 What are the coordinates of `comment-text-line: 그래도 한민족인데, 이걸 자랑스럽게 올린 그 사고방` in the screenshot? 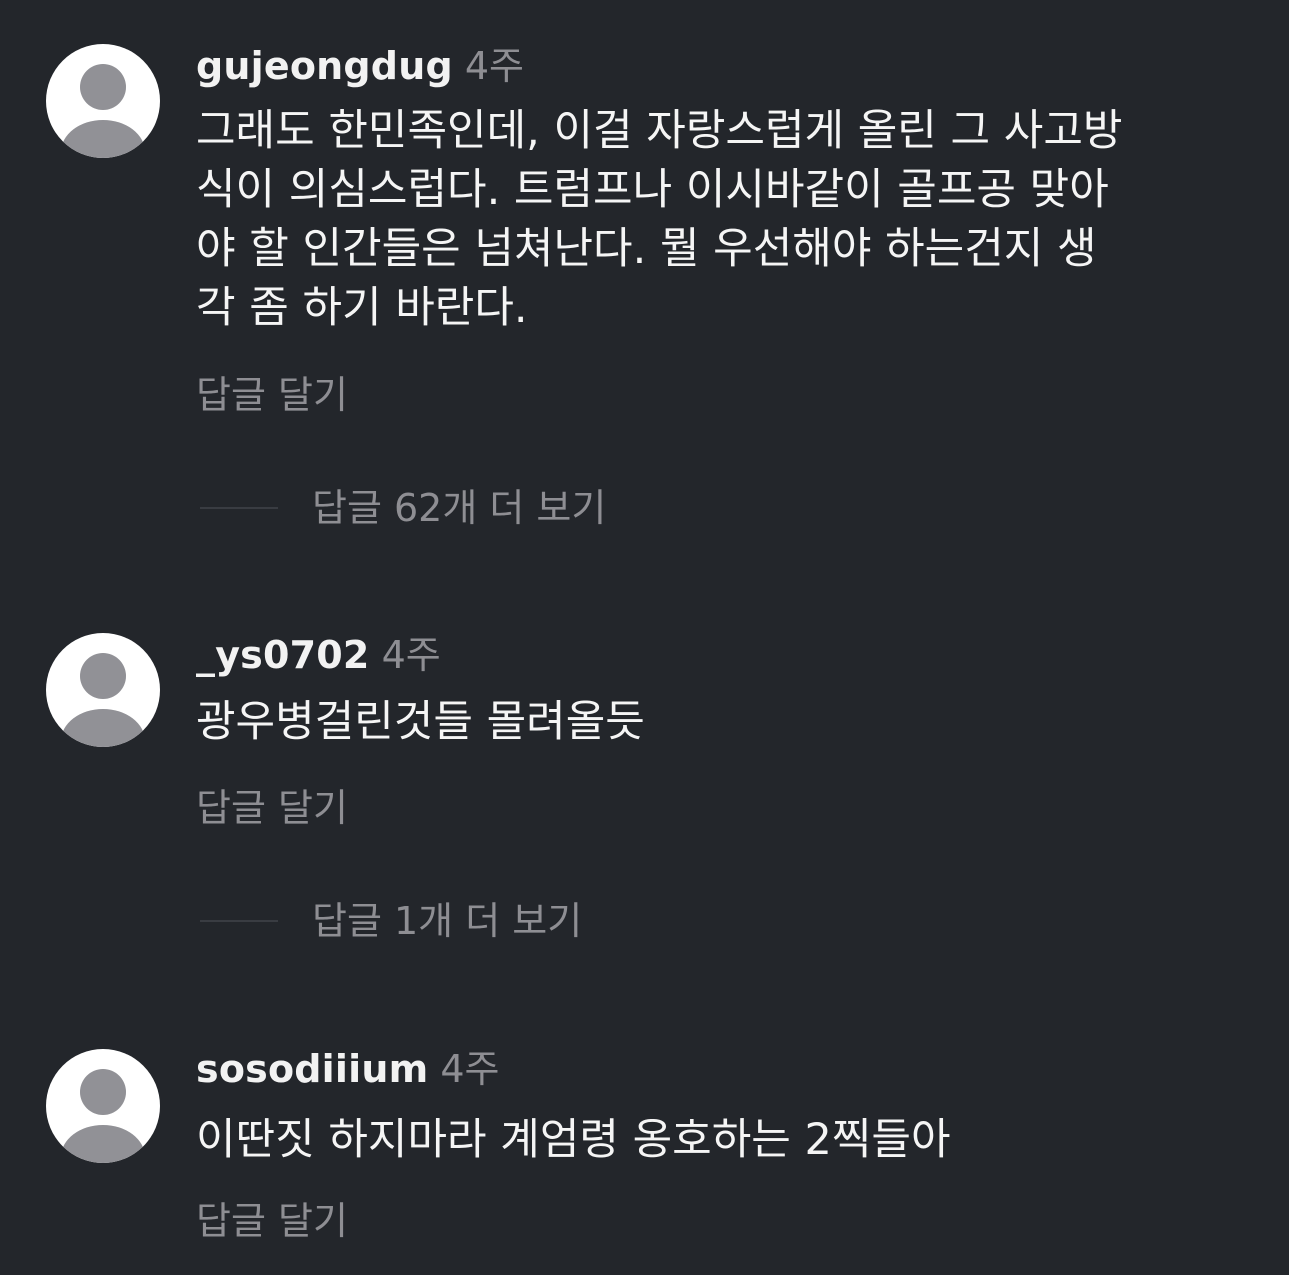 It's located at (659, 131).